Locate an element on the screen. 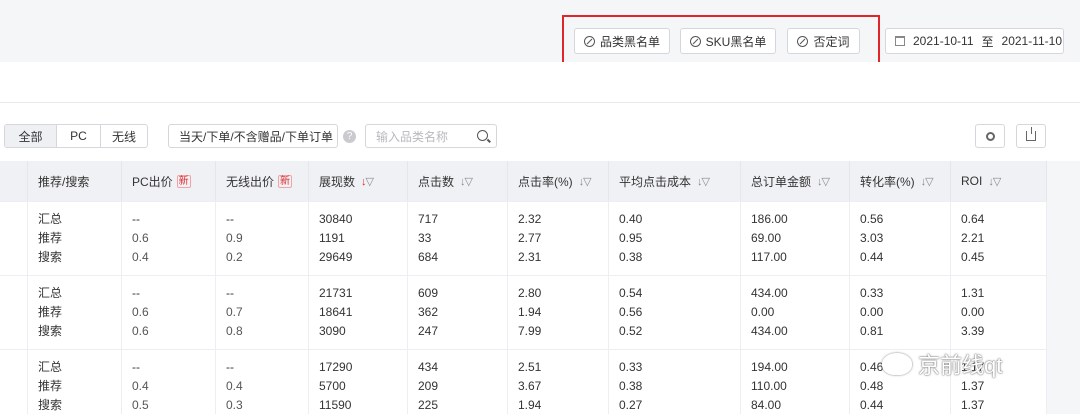 The width and height of the screenshot is (1080, 414). content-header-area is located at coordinates (540, 82).